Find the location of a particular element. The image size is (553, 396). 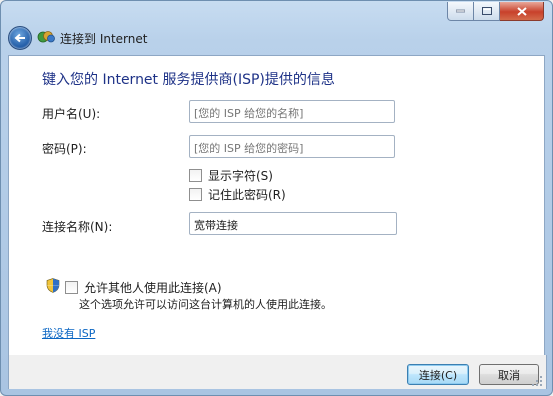

show-chars-checkbox-row: 显示字符(S) is located at coordinates (231, 175).